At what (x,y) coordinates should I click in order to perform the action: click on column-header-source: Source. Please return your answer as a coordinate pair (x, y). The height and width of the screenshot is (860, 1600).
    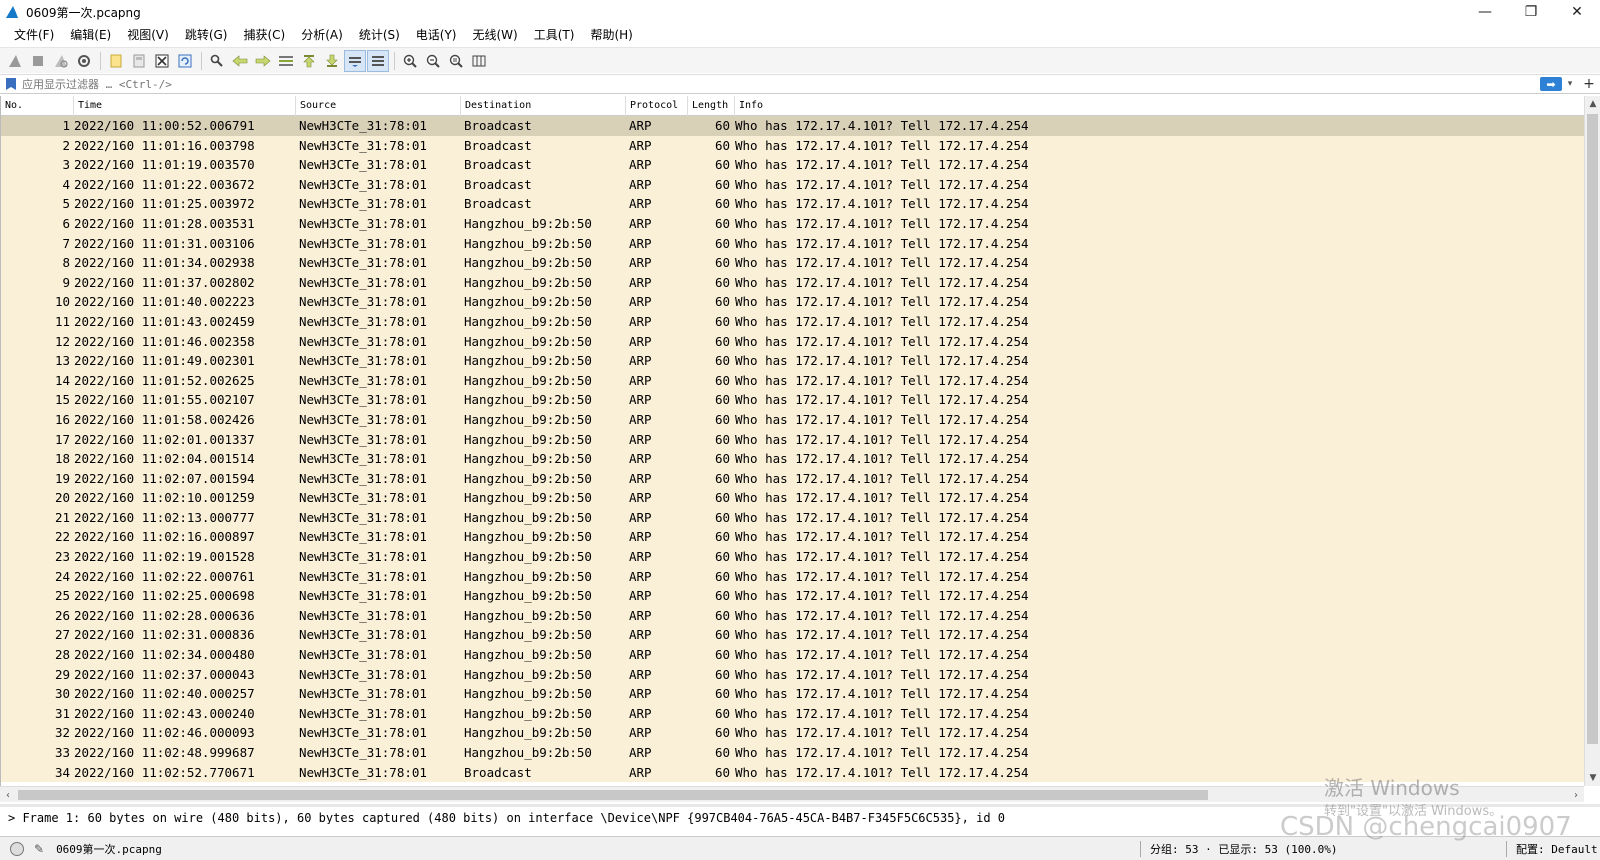
    Looking at the image, I should click on (378, 106).